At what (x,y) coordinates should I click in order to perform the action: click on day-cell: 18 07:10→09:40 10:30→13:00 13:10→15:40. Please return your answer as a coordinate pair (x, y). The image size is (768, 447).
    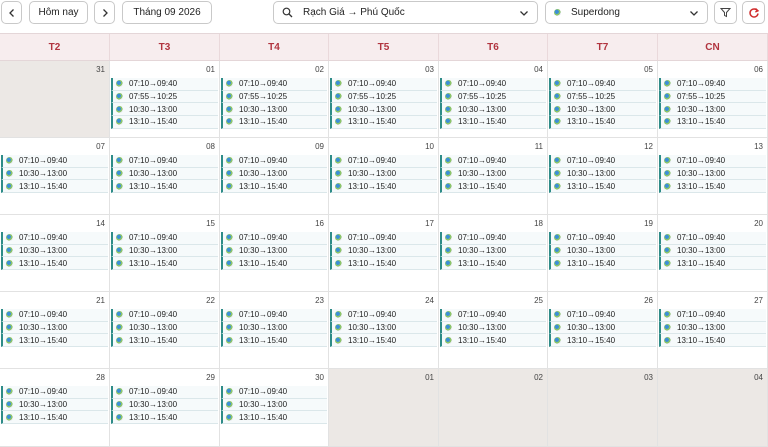
    Looking at the image, I should click on (493, 253).